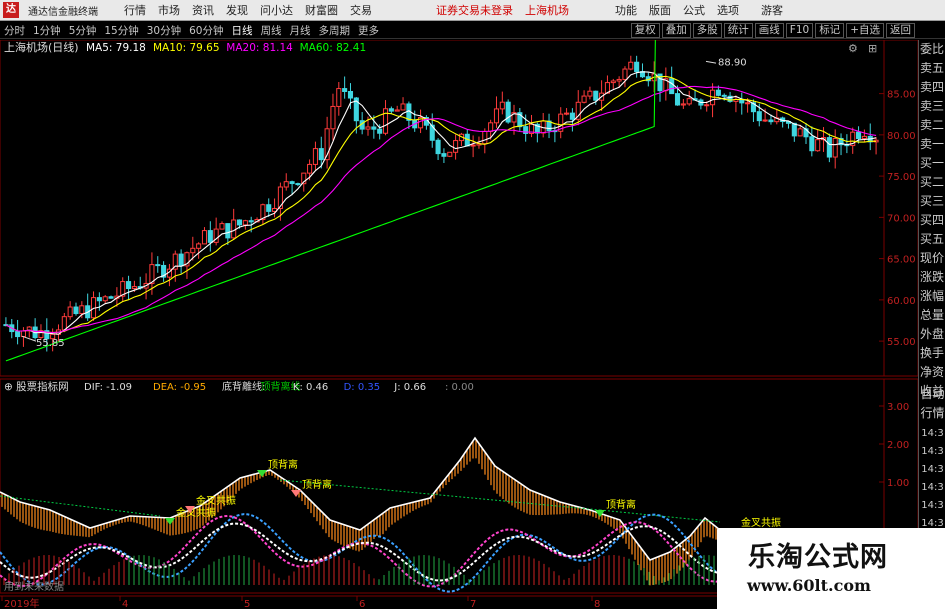 The image size is (945, 609). What do you see at coordinates (14, 30) in the screenshot?
I see `period-tab-0: 分时` at bounding box center [14, 30].